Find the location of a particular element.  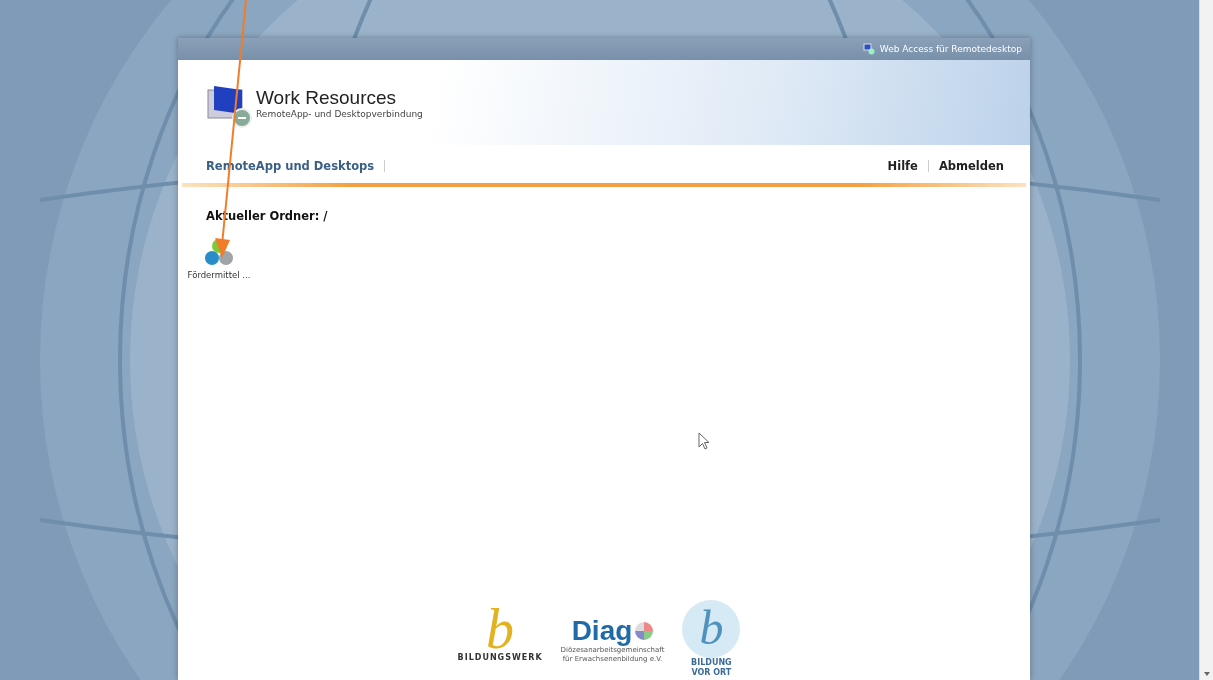

remote-desktop-icon is located at coordinates (868, 49).